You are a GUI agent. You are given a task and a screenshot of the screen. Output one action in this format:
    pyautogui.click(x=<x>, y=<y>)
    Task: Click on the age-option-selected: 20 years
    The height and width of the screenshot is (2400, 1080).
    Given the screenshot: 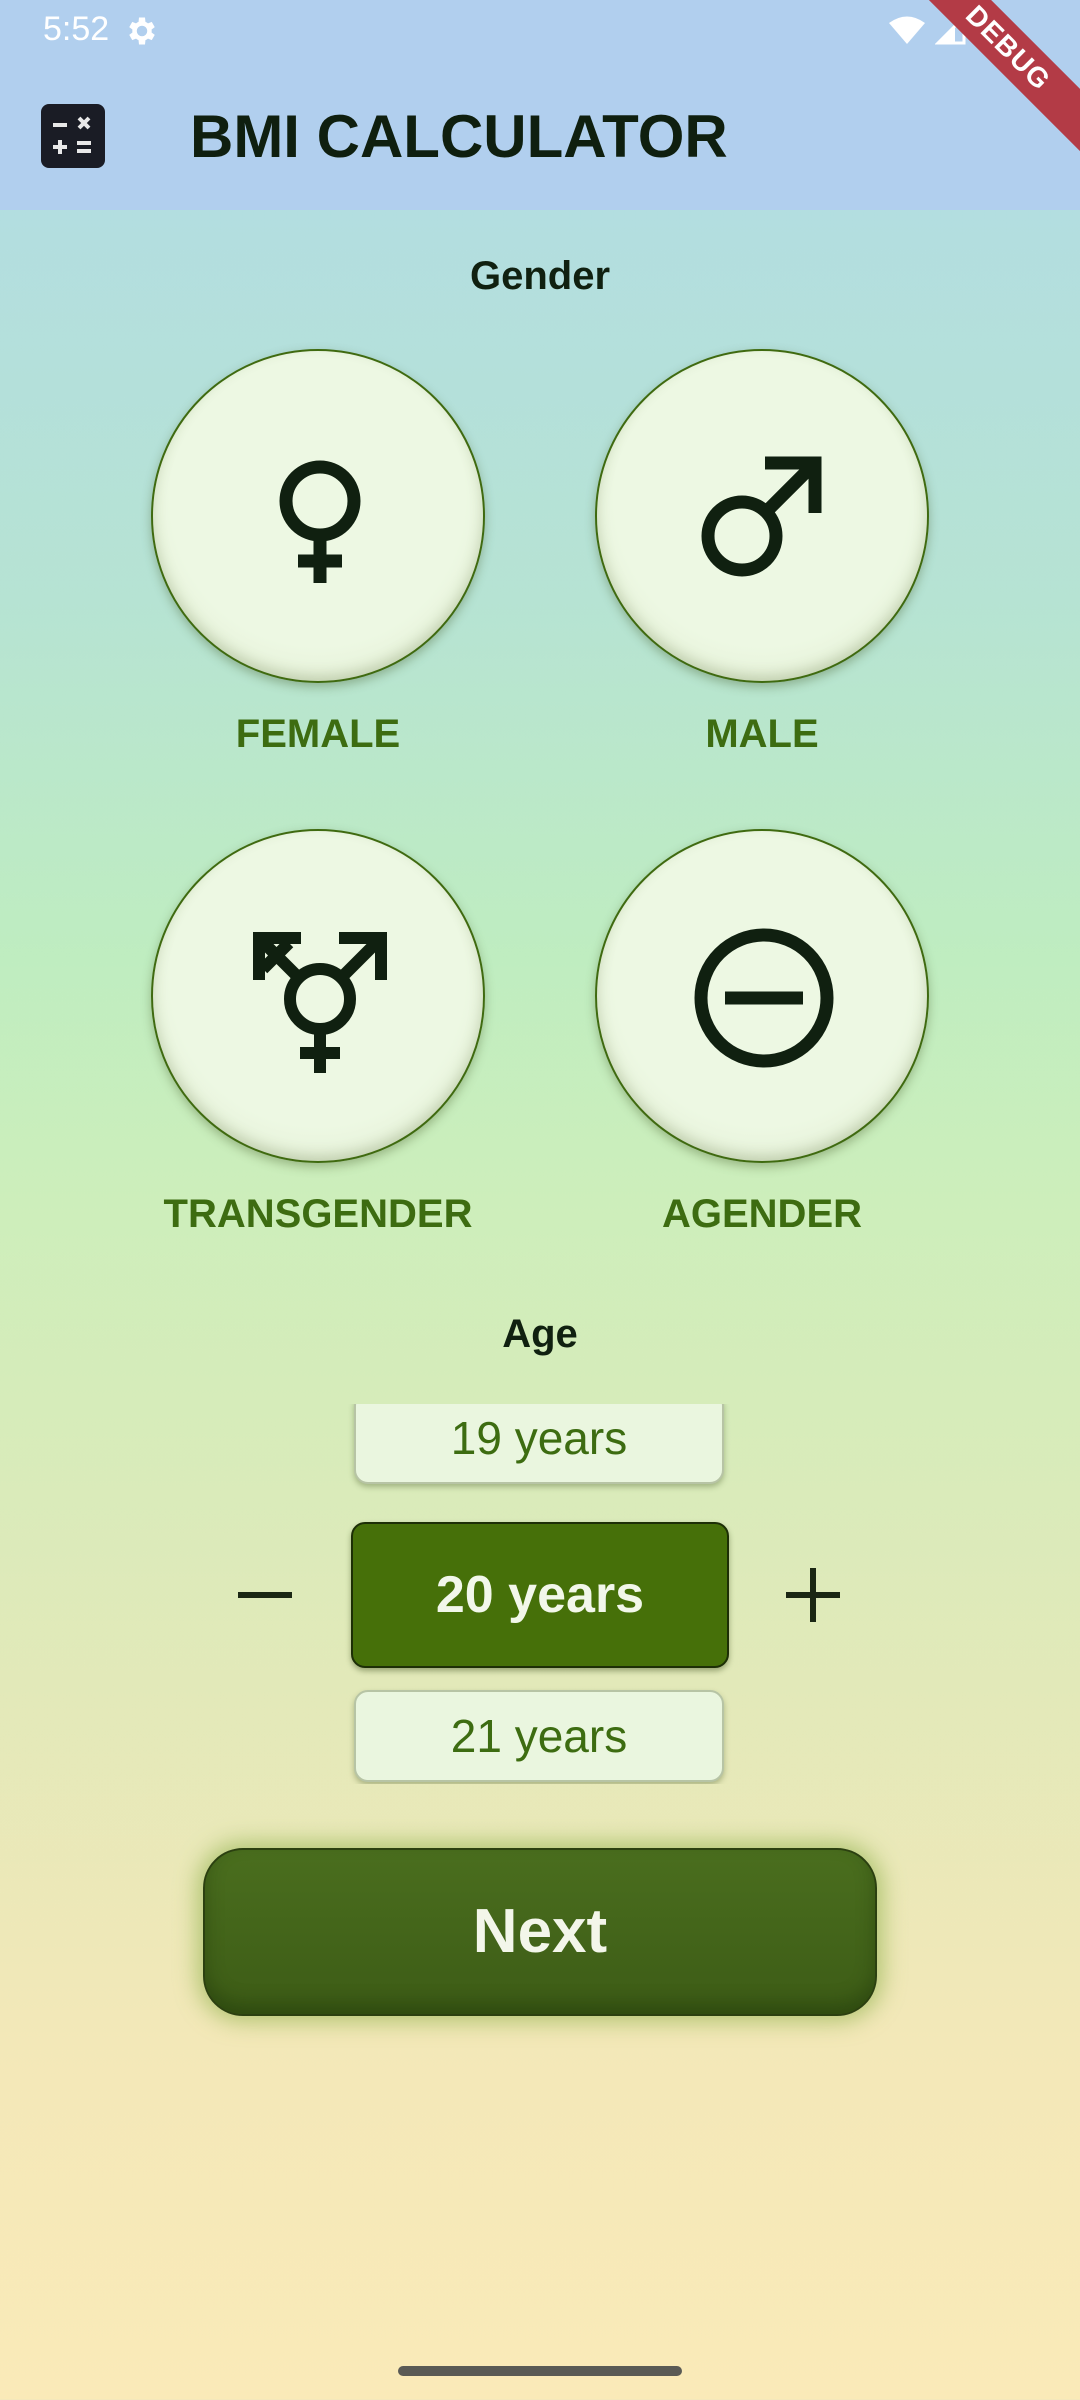 What is the action you would take?
    pyautogui.click(x=540, y=1595)
    